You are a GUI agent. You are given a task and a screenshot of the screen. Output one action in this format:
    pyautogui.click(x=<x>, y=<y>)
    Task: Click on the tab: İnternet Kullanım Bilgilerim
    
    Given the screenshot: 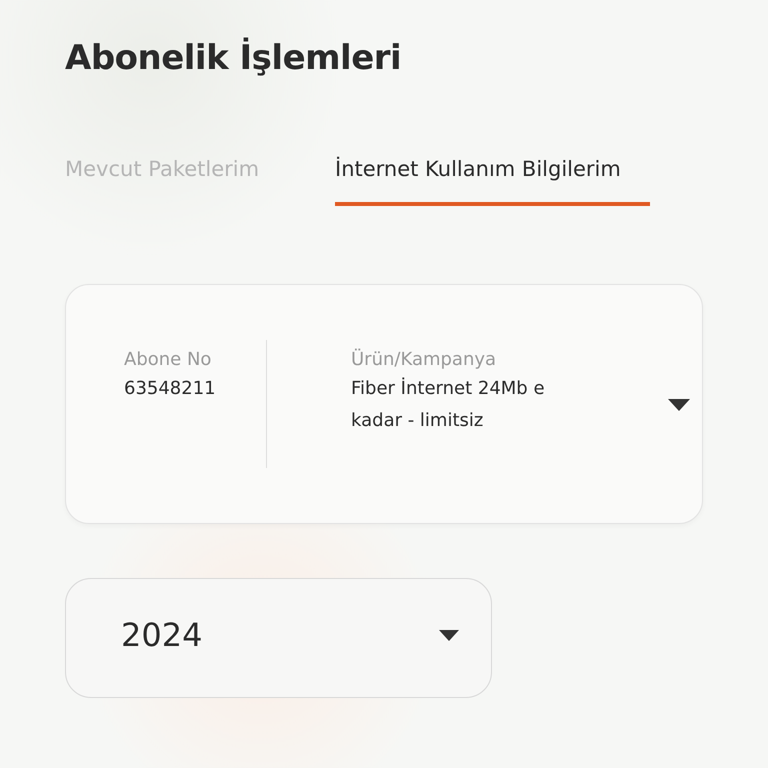 What is the action you would take?
    pyautogui.click(x=492, y=178)
    